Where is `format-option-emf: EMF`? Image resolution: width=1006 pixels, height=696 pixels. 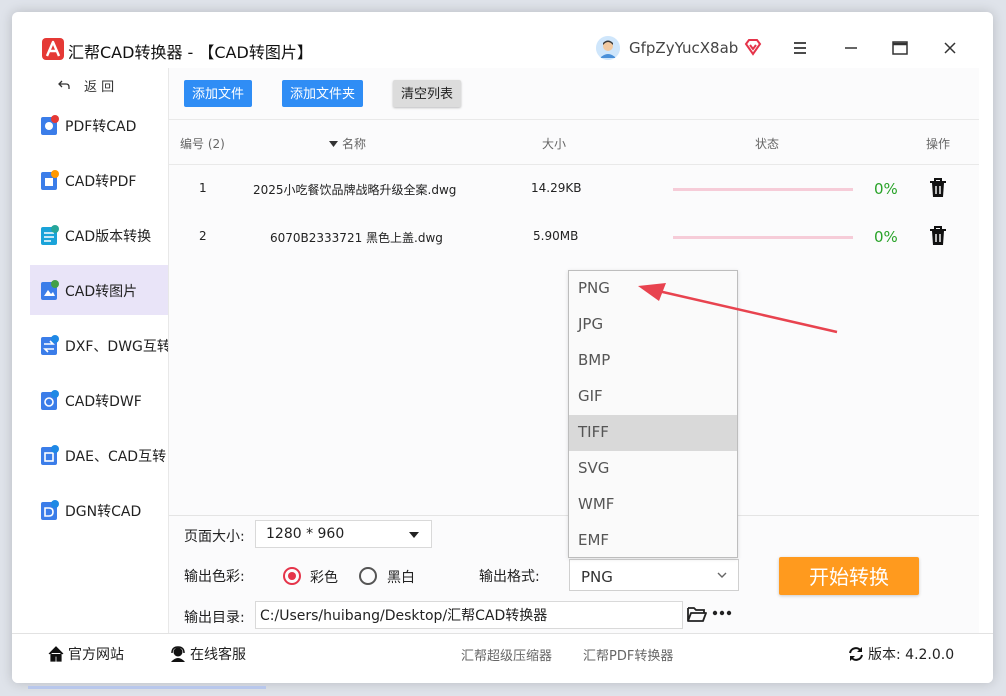 format-option-emf: EMF is located at coordinates (653, 541).